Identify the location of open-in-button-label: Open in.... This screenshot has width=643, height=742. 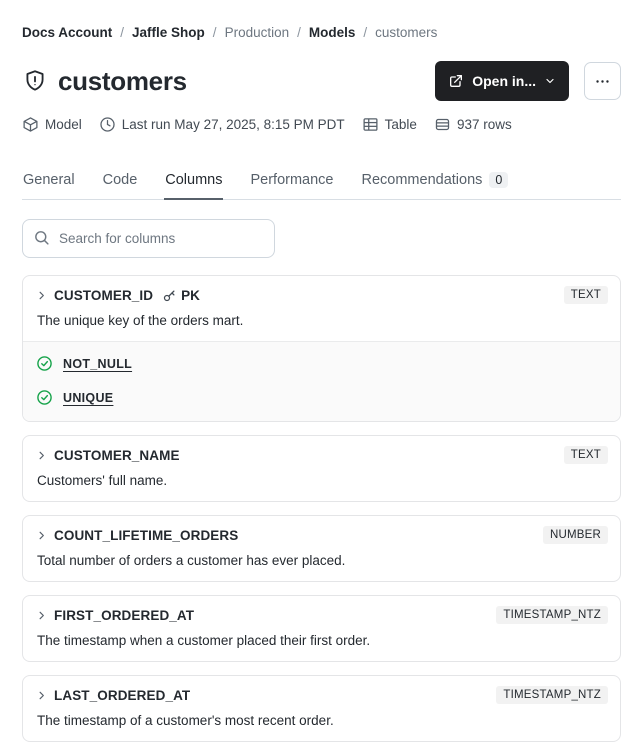
(504, 81).